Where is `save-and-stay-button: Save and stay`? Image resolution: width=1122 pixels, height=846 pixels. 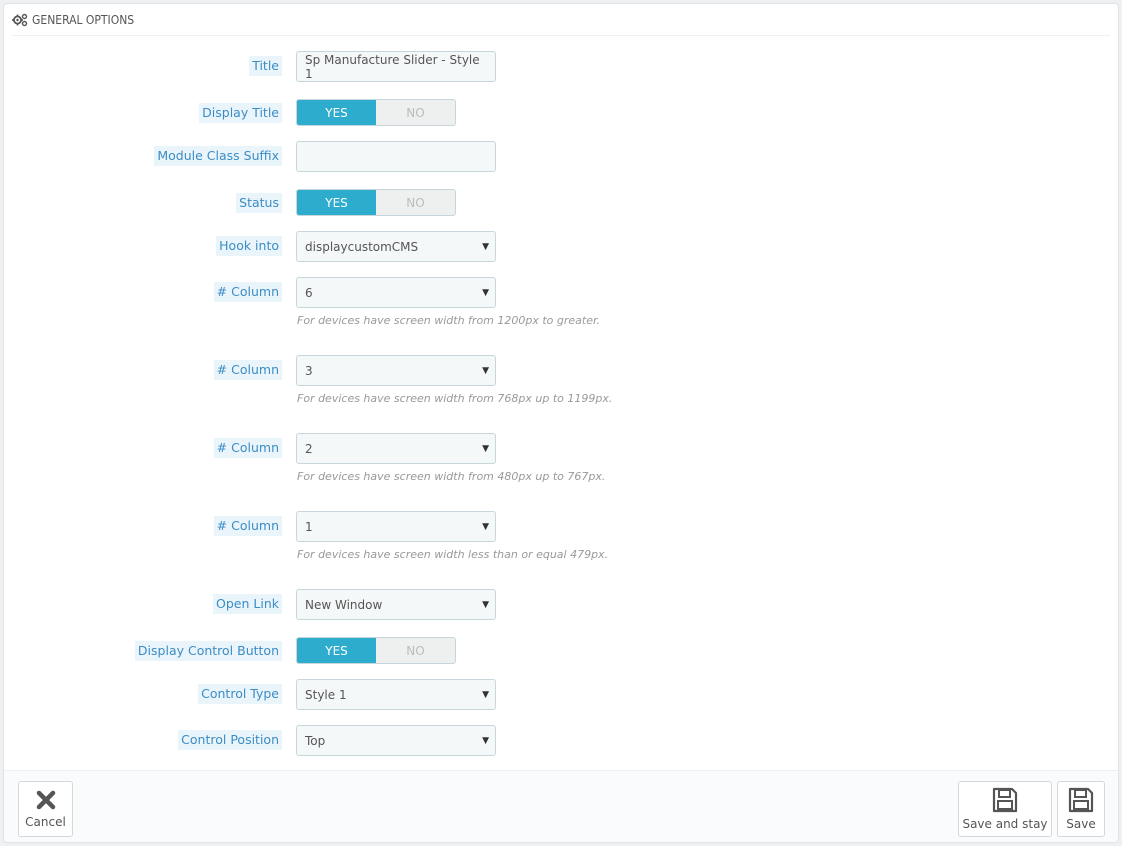 save-and-stay-button: Save and stay is located at coordinates (1005, 809).